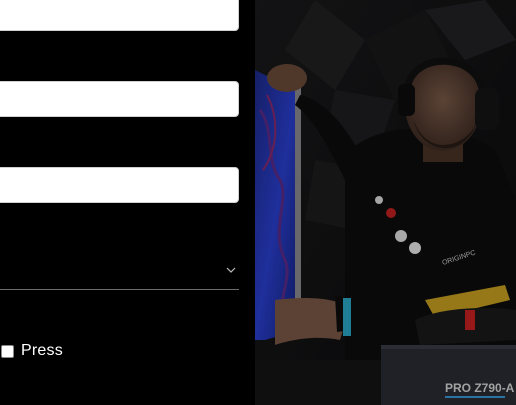 The image size is (516, 405). What do you see at coordinates (231, 270) in the screenshot?
I see `chevron-down-icon` at bounding box center [231, 270].